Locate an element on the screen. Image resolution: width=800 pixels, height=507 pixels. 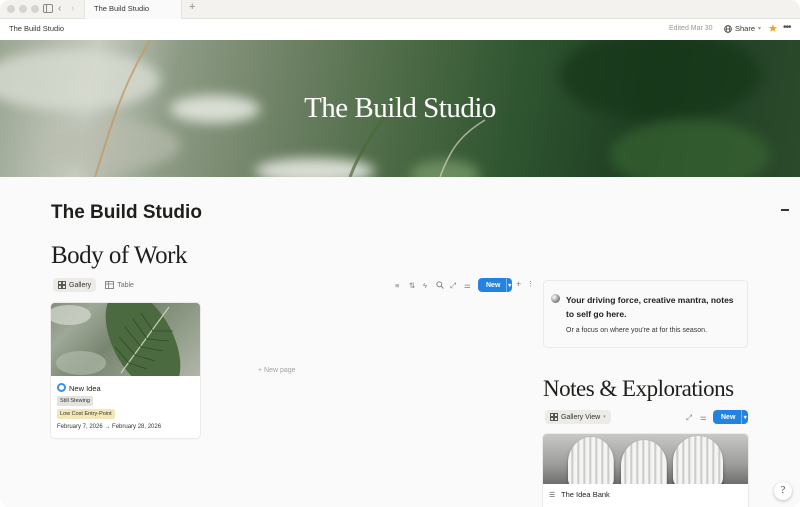
title-bar: ‹ › The Build Studio + is located at coordinates (400, 9).